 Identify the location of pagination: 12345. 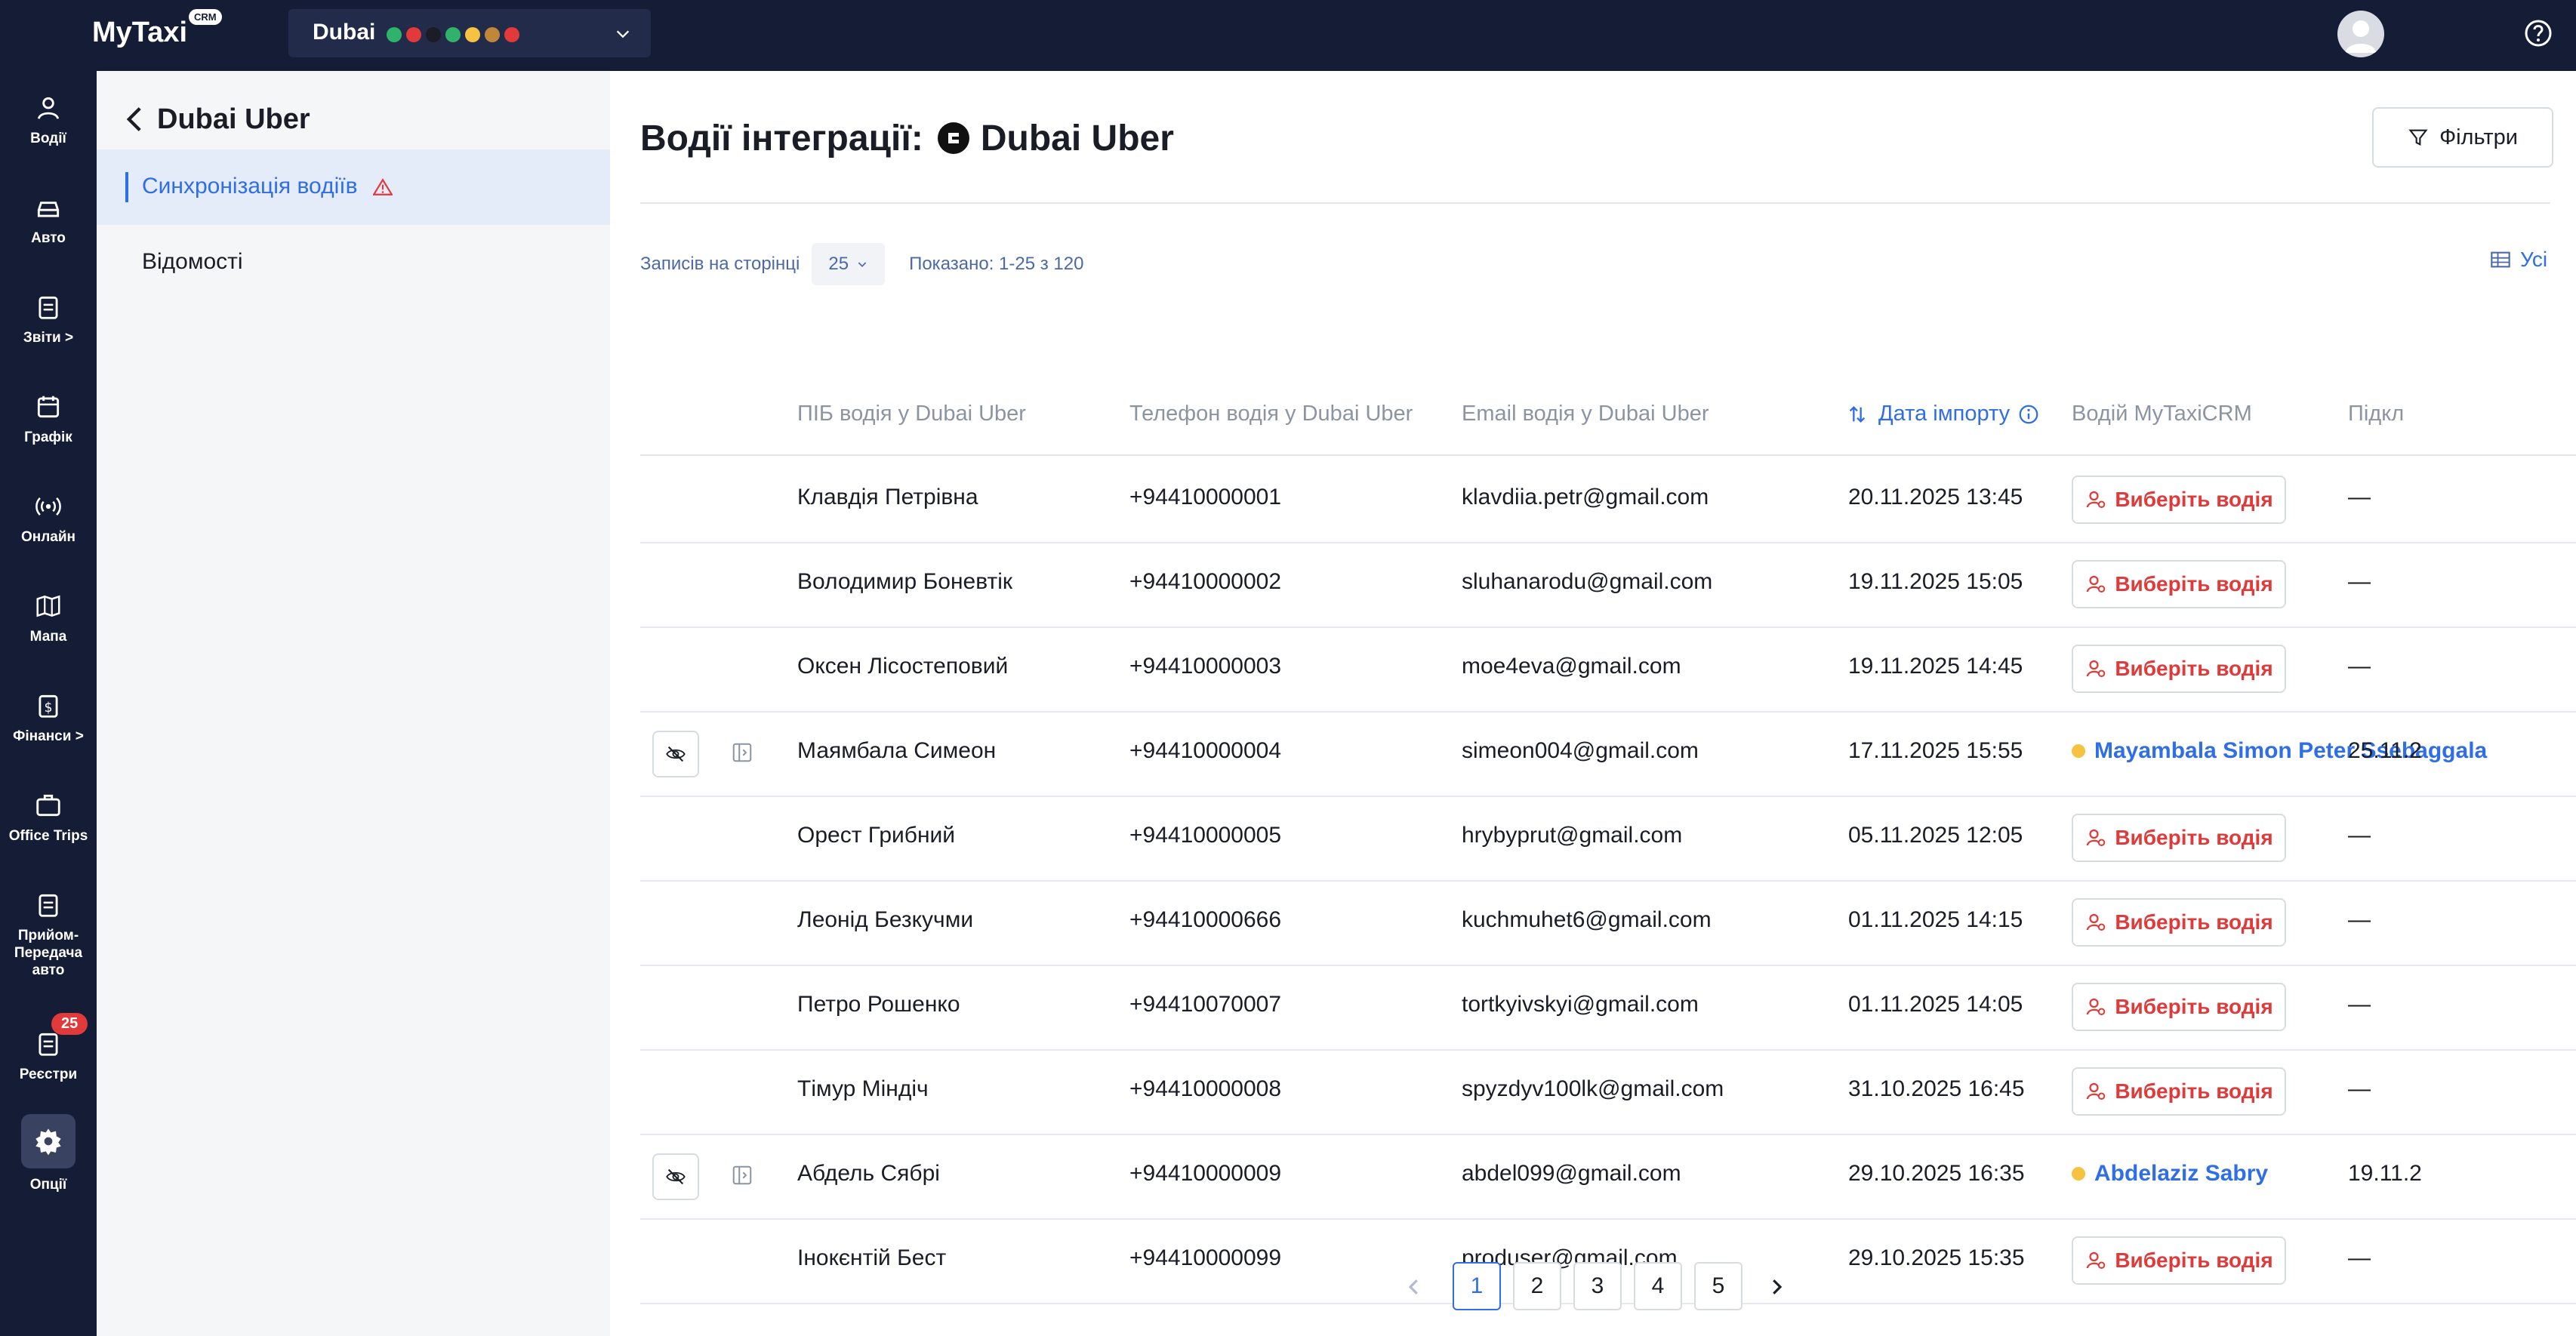
(1288, 1288).